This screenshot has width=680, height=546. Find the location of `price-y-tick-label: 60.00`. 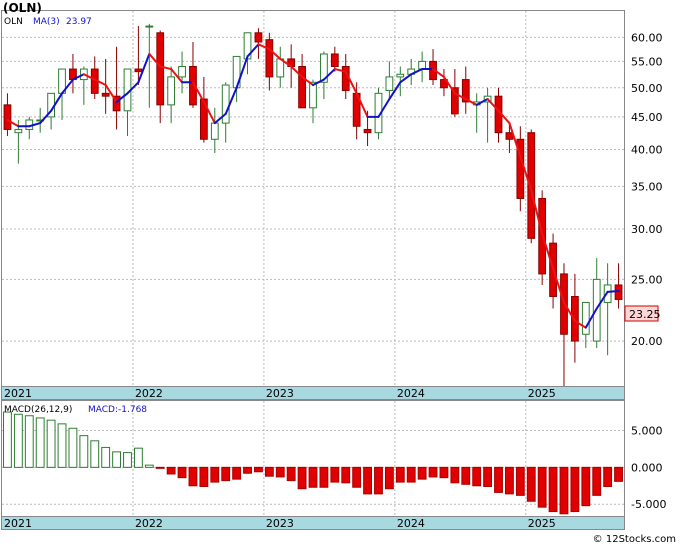

price-y-tick-label: 60.00 is located at coordinates (647, 37).